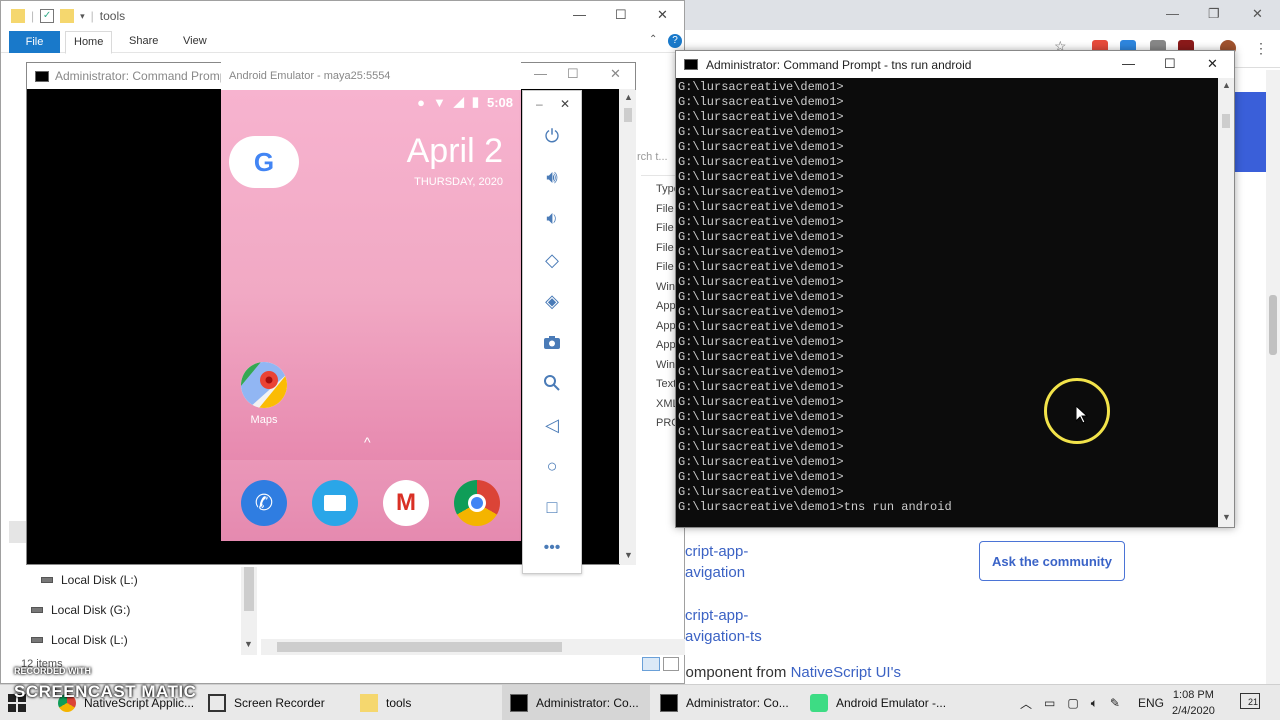 The height and width of the screenshot is (720, 1280). Describe the element at coordinates (1226, 302) in the screenshot. I see `cmd-main-scrollbar: ▲ ▼` at that location.